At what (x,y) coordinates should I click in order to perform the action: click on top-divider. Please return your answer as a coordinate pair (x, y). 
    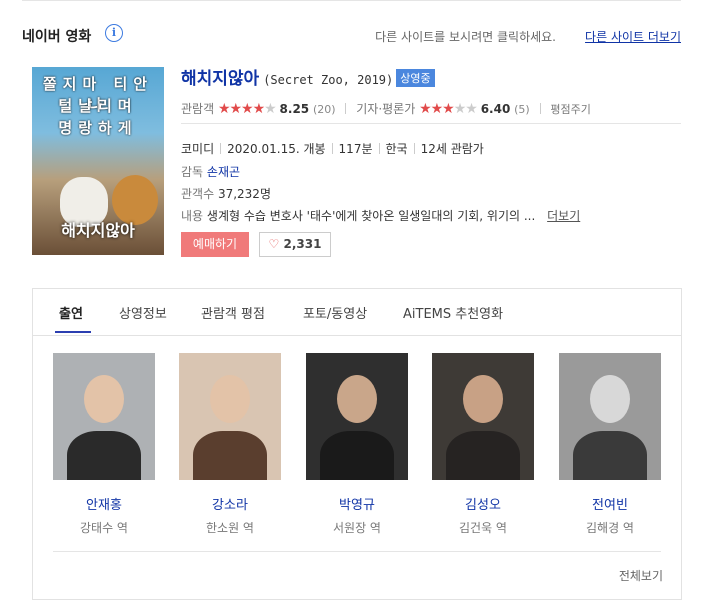
    Looking at the image, I should click on (351, 0).